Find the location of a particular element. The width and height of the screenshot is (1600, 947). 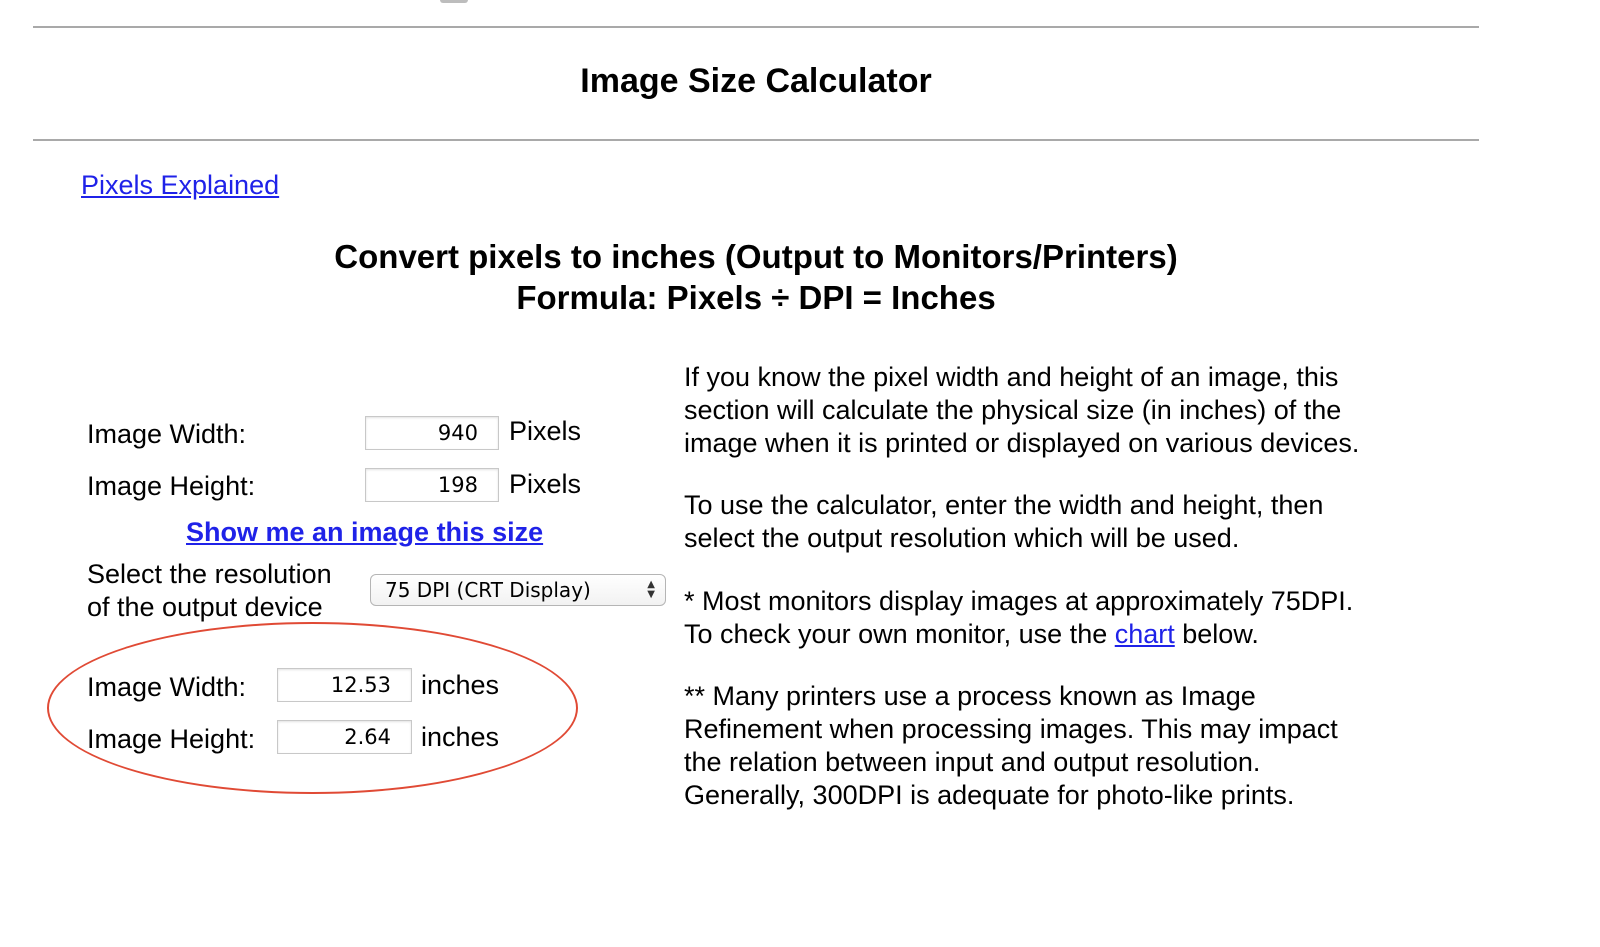

image-width-pixels-input is located at coordinates (432, 433).